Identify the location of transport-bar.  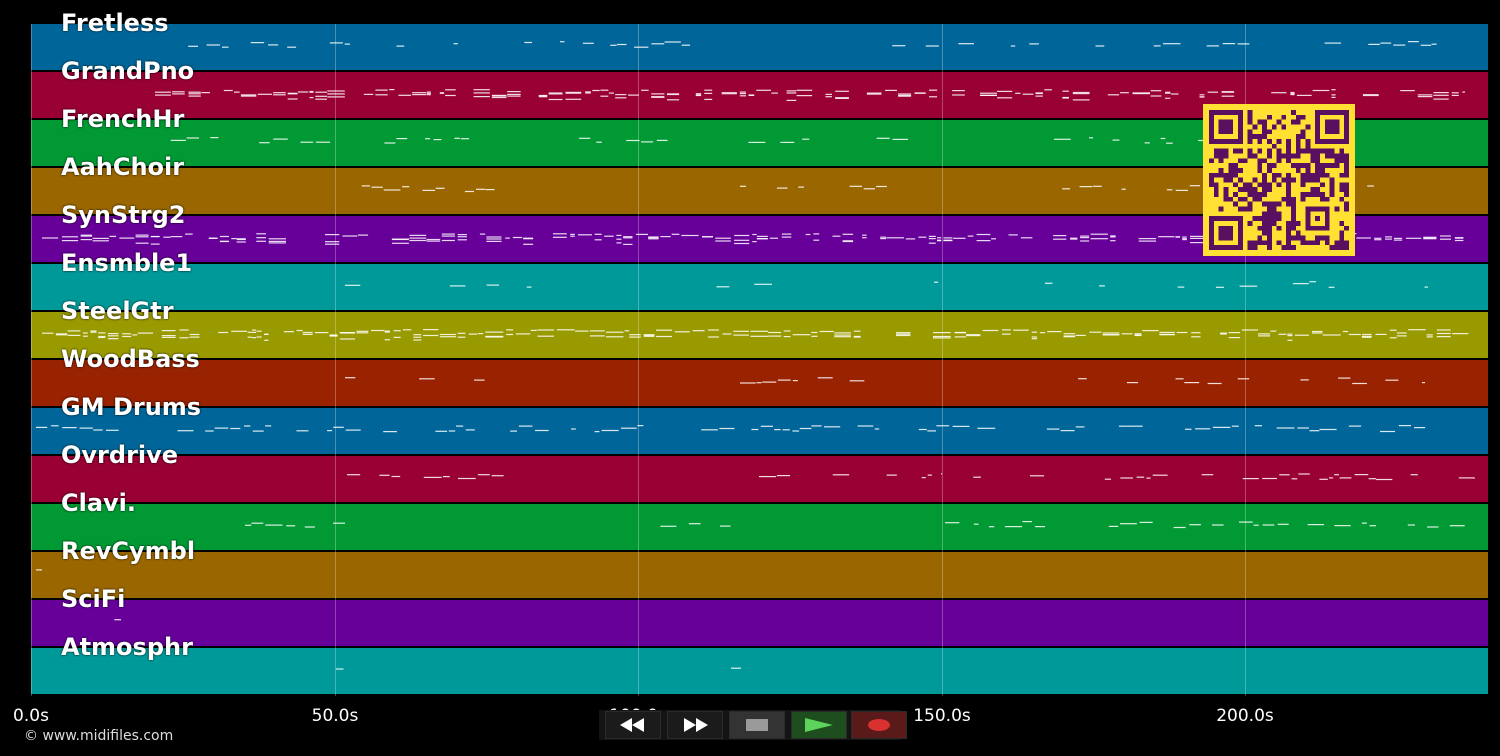
(753, 725).